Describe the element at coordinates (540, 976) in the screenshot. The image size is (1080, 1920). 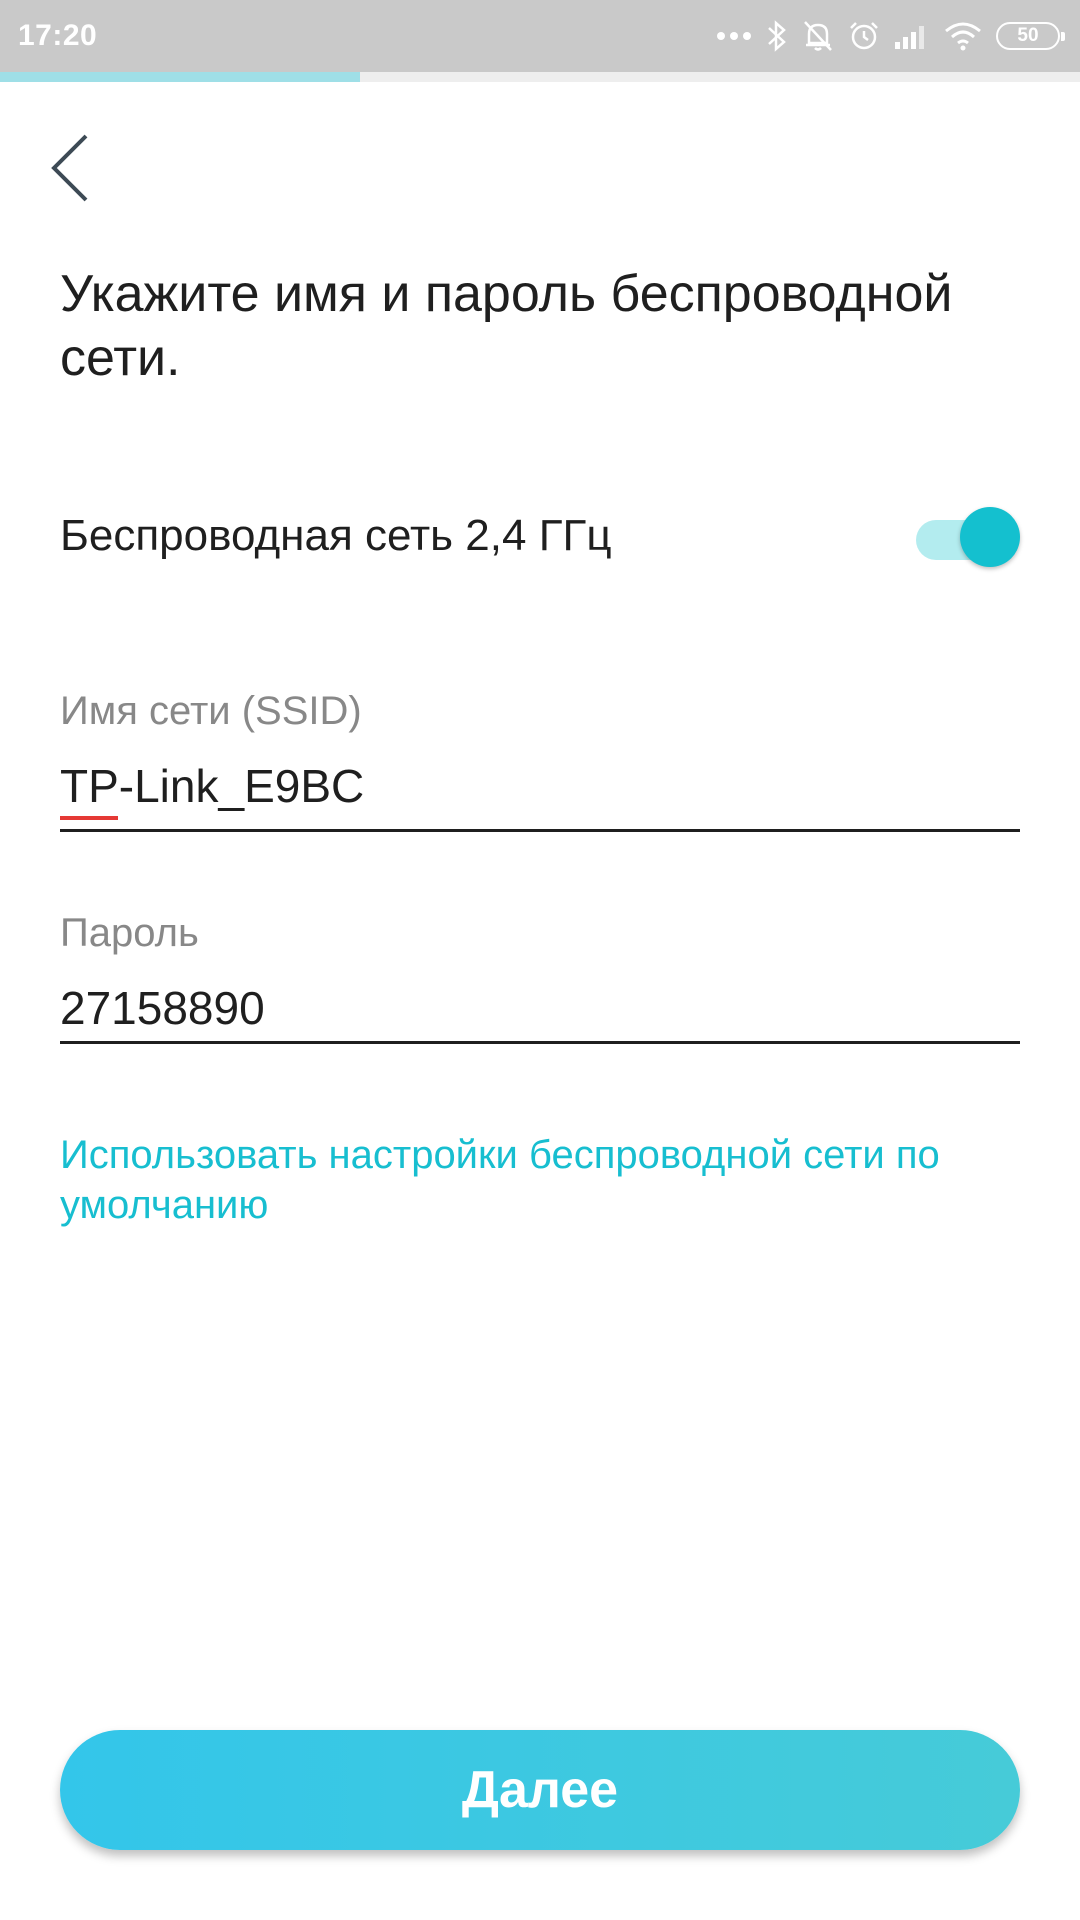
I see `password-field: Пароль 27158890` at that location.